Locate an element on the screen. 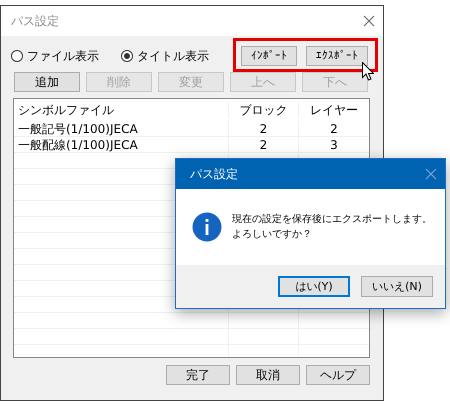 The width and height of the screenshot is (450, 406). help-button: ヘルプ is located at coordinates (338, 375).